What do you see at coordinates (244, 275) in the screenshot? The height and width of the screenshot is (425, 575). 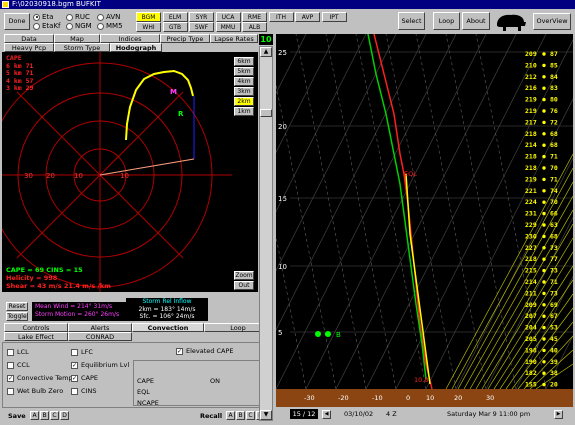 I see `zoom-button: Zoom` at bounding box center [244, 275].